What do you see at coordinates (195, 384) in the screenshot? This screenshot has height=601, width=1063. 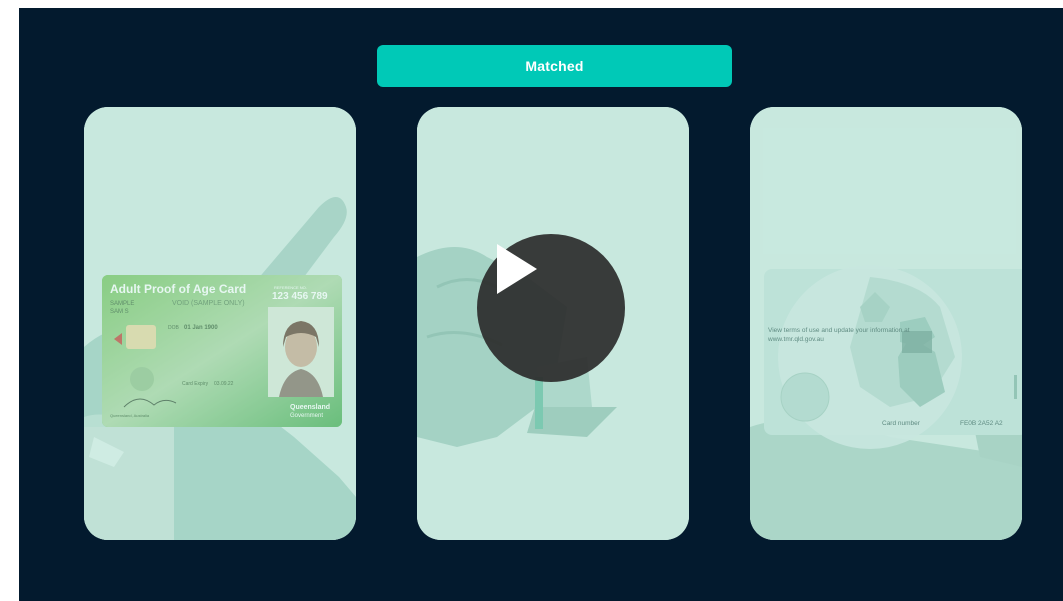 I see `expiry-label: Card Expiry` at bounding box center [195, 384].